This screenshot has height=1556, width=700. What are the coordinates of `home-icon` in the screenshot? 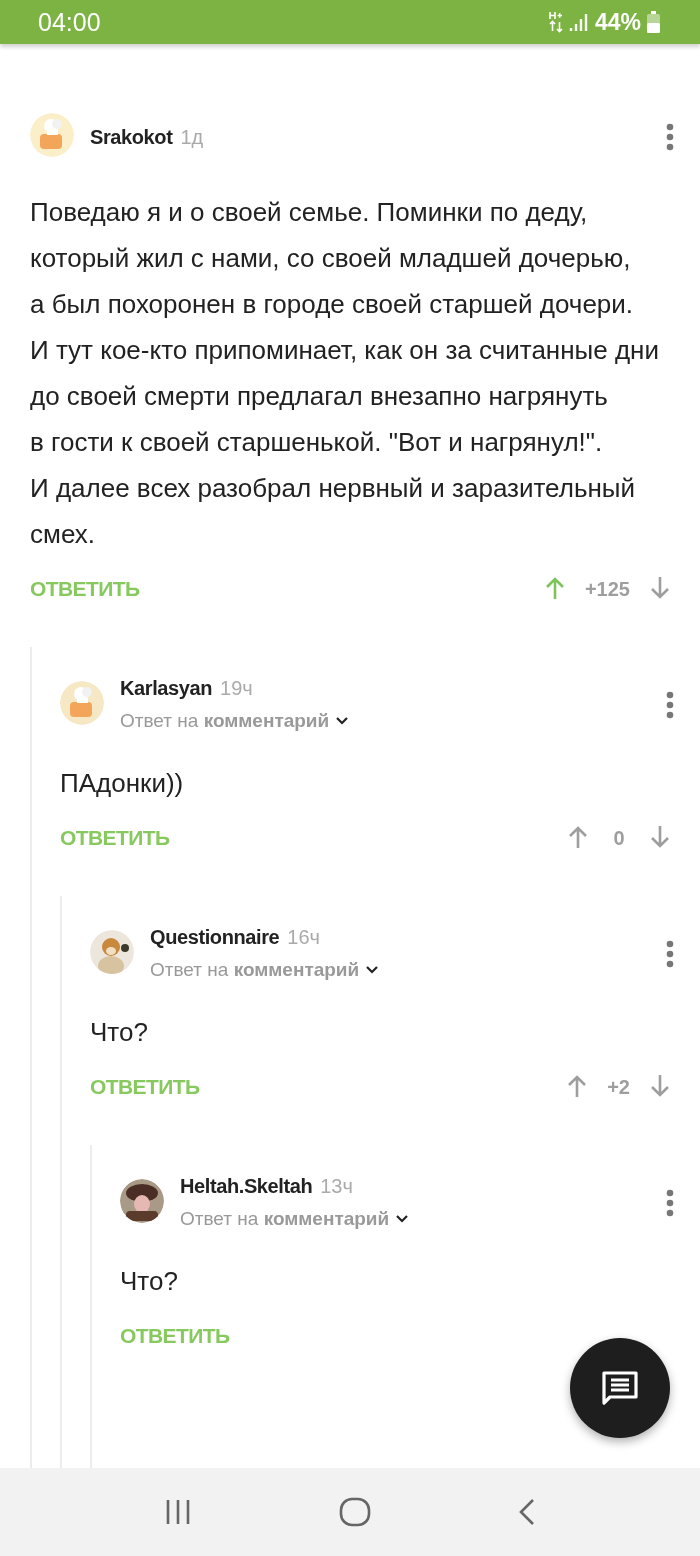 It's located at (355, 1512).